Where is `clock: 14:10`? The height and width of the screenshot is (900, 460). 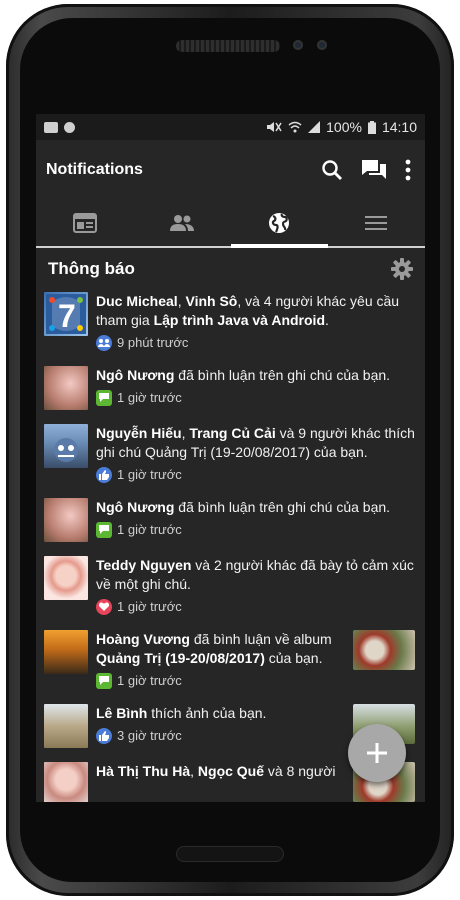 clock: 14:10 is located at coordinates (399, 127).